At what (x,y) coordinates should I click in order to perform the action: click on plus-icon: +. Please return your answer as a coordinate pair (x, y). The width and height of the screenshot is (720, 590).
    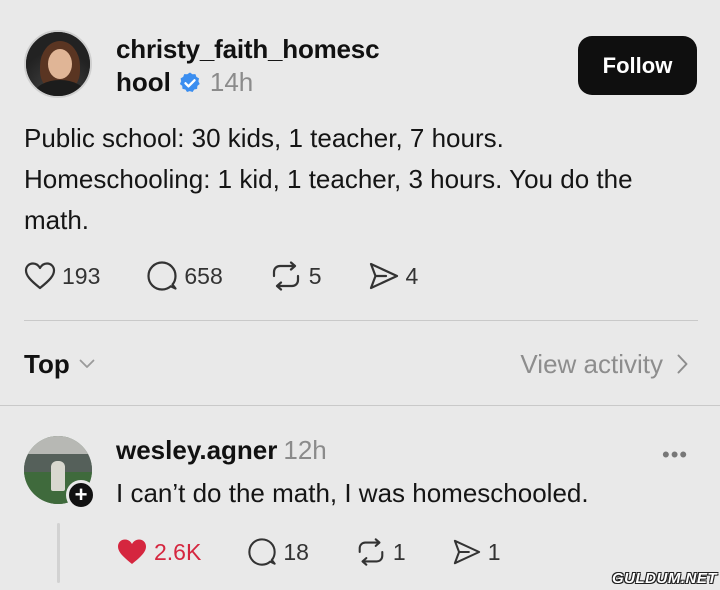
    Looking at the image, I should click on (81, 494).